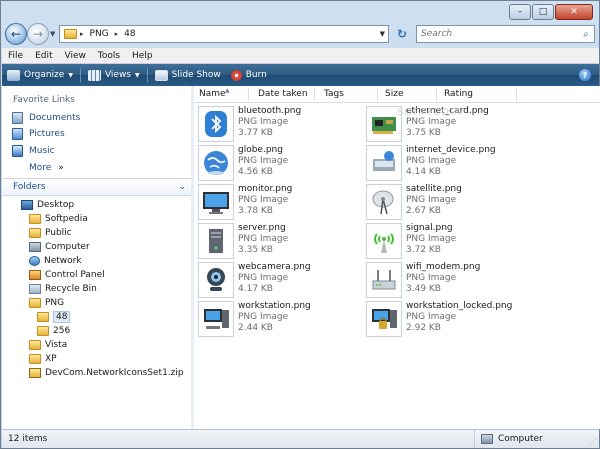 The height and width of the screenshot is (449, 600). What do you see at coordinates (15, 56) in the screenshot?
I see `menu-file: File` at bounding box center [15, 56].